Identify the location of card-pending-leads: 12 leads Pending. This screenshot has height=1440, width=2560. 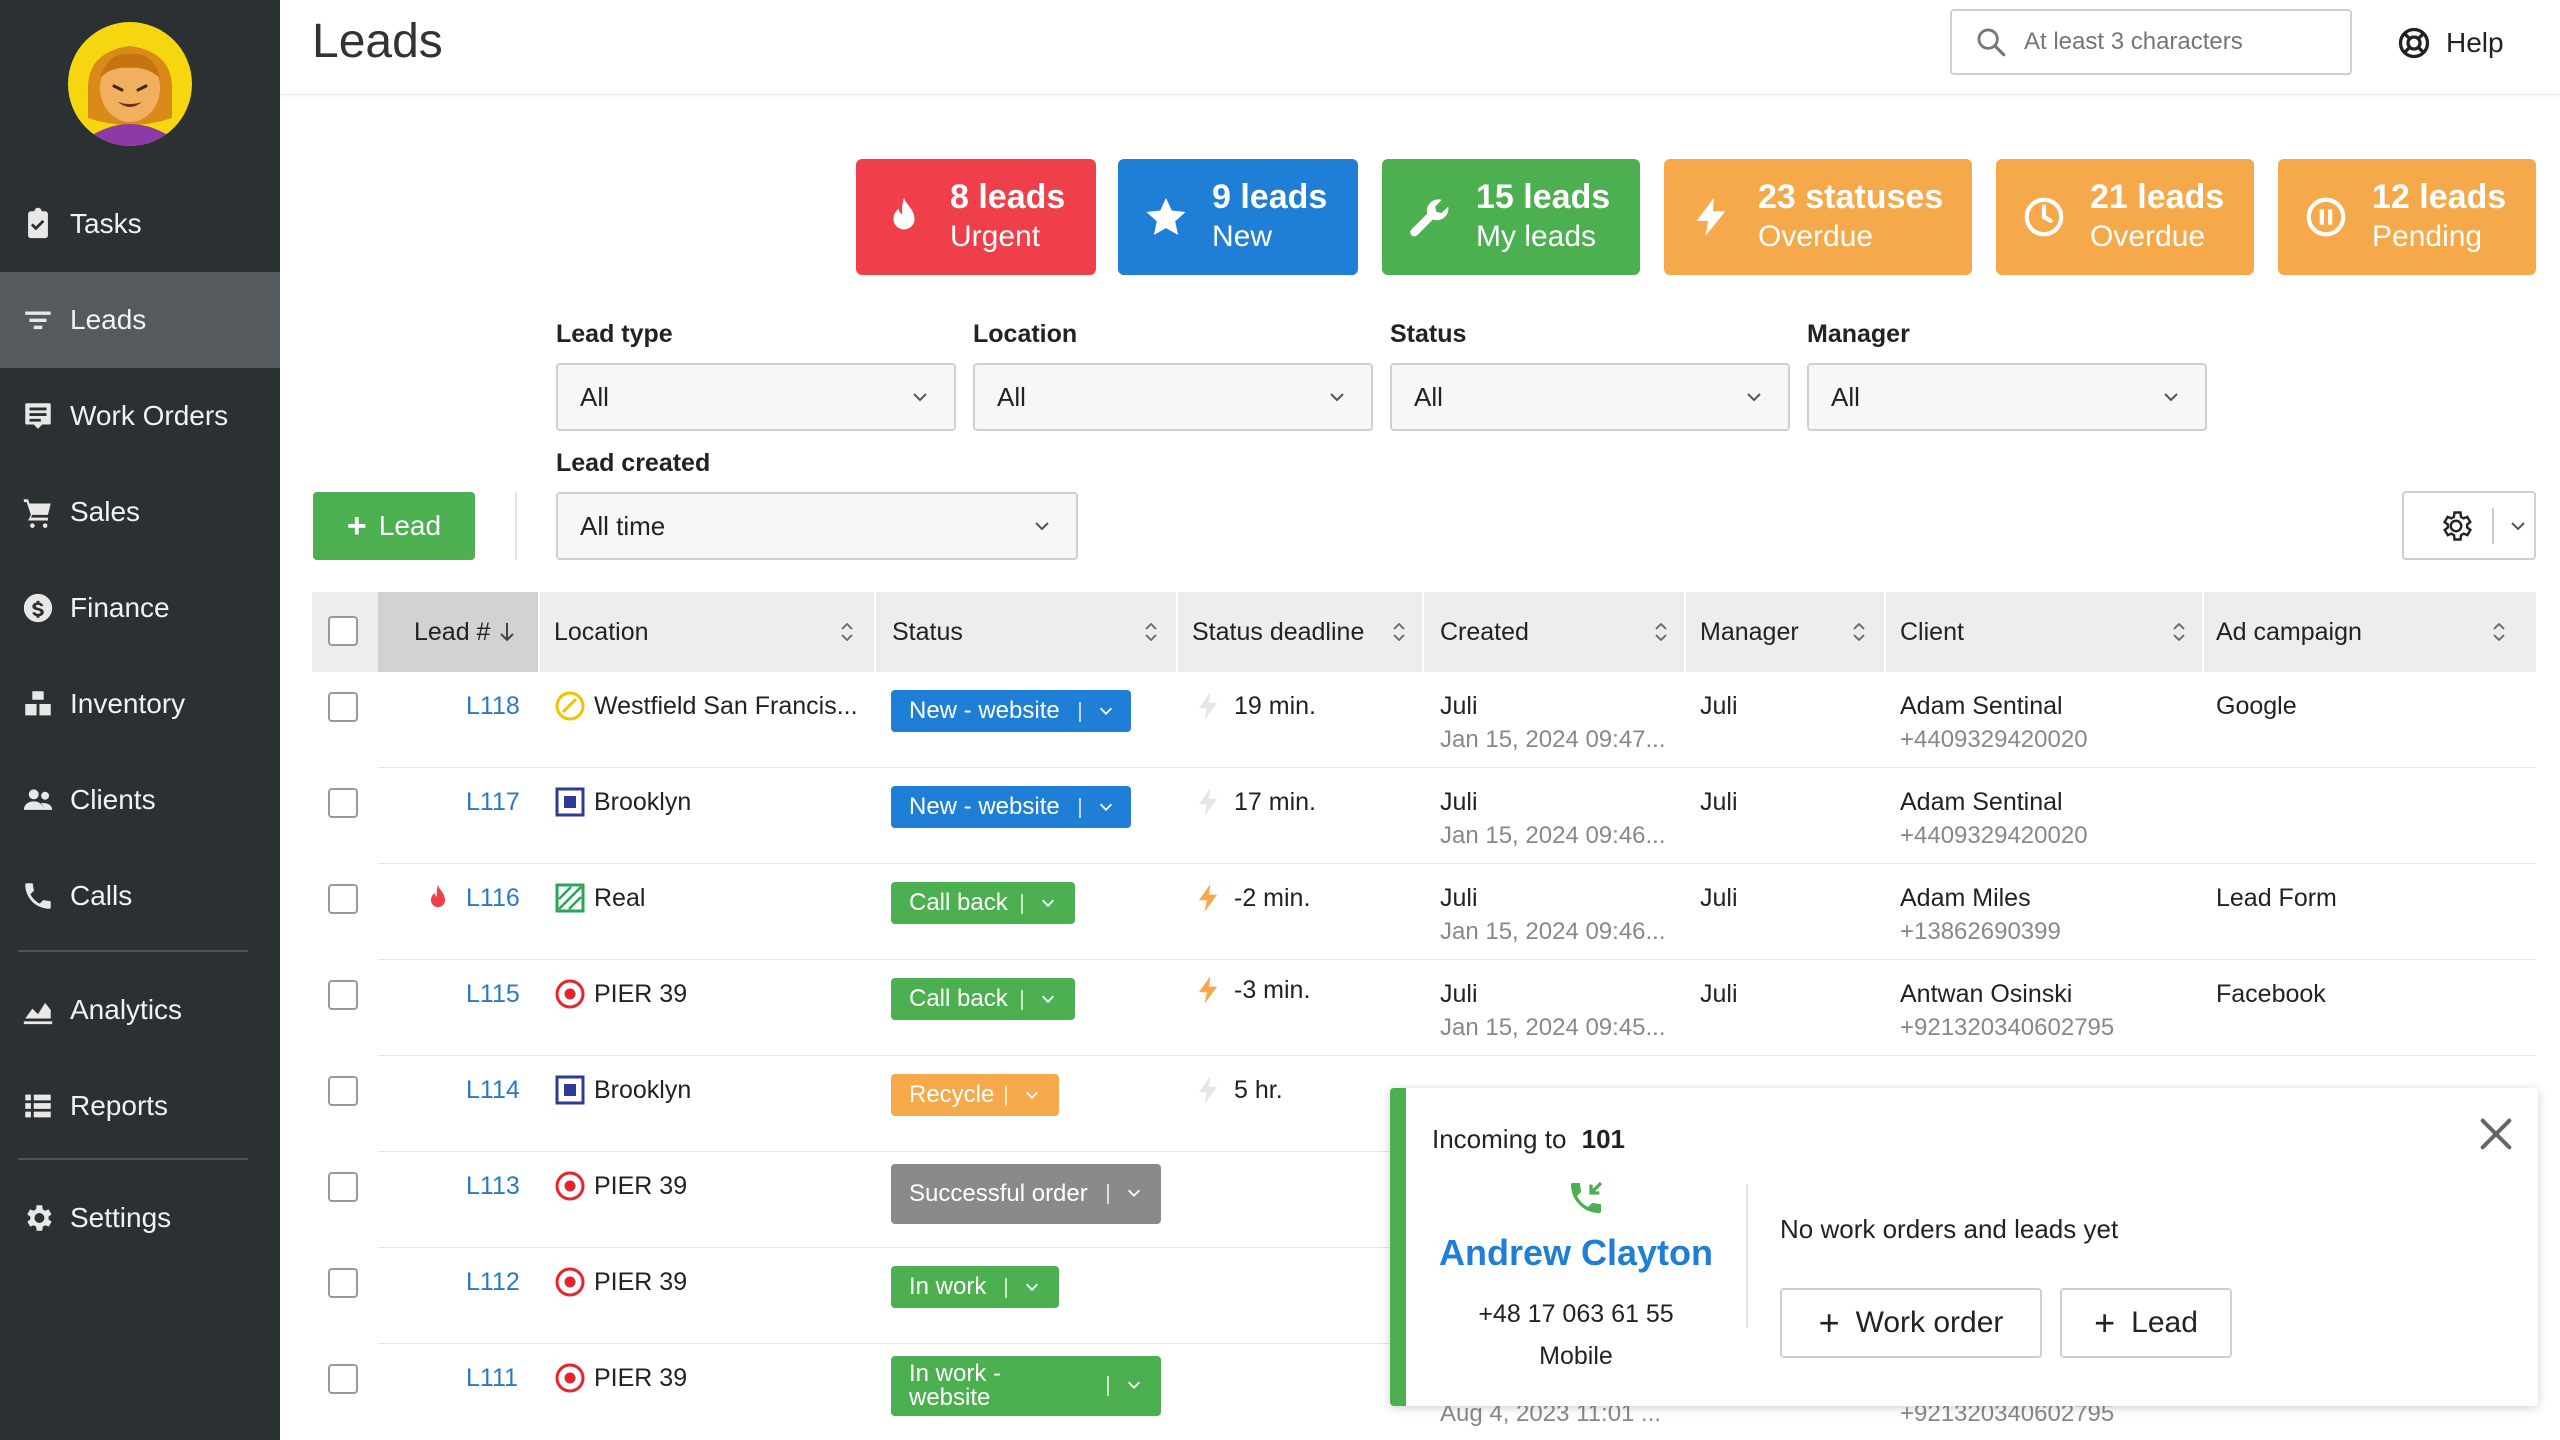
(2407, 217).